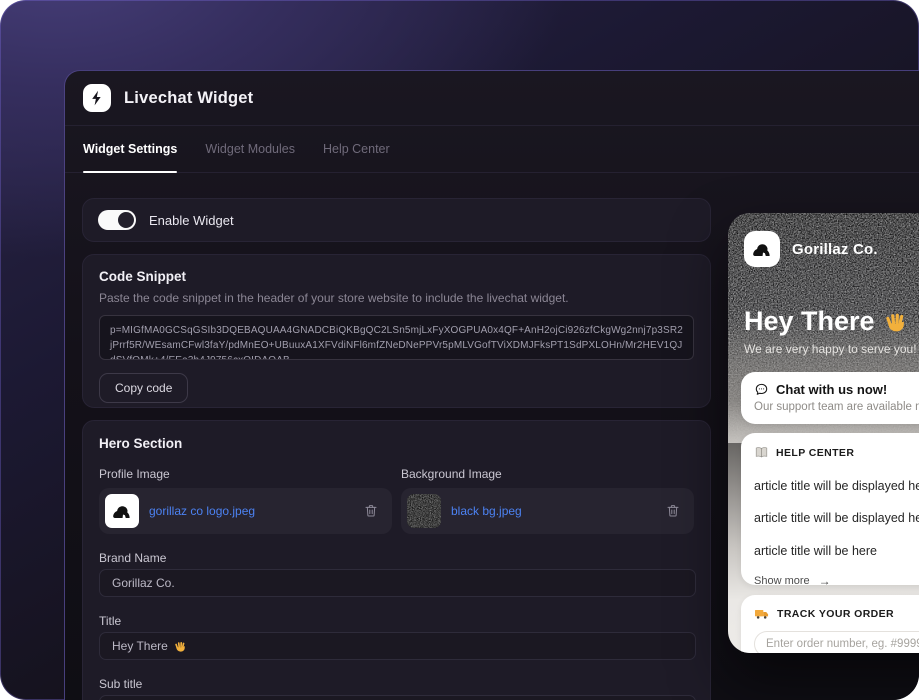 The height and width of the screenshot is (700, 919). Describe the element at coordinates (782, 580) in the screenshot. I see `show-more-label: Show more` at that location.